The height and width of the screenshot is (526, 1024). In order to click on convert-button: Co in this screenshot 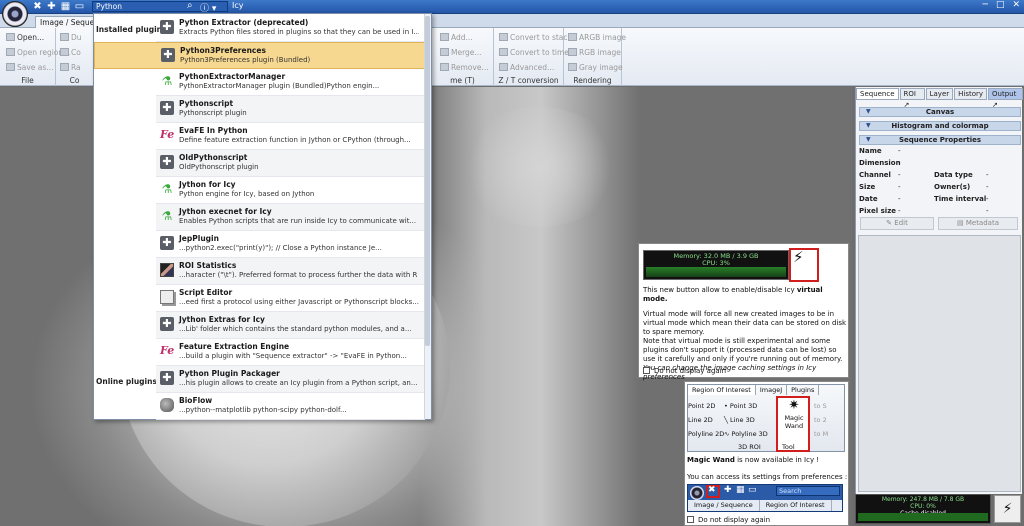, I will do `click(70, 52)`.